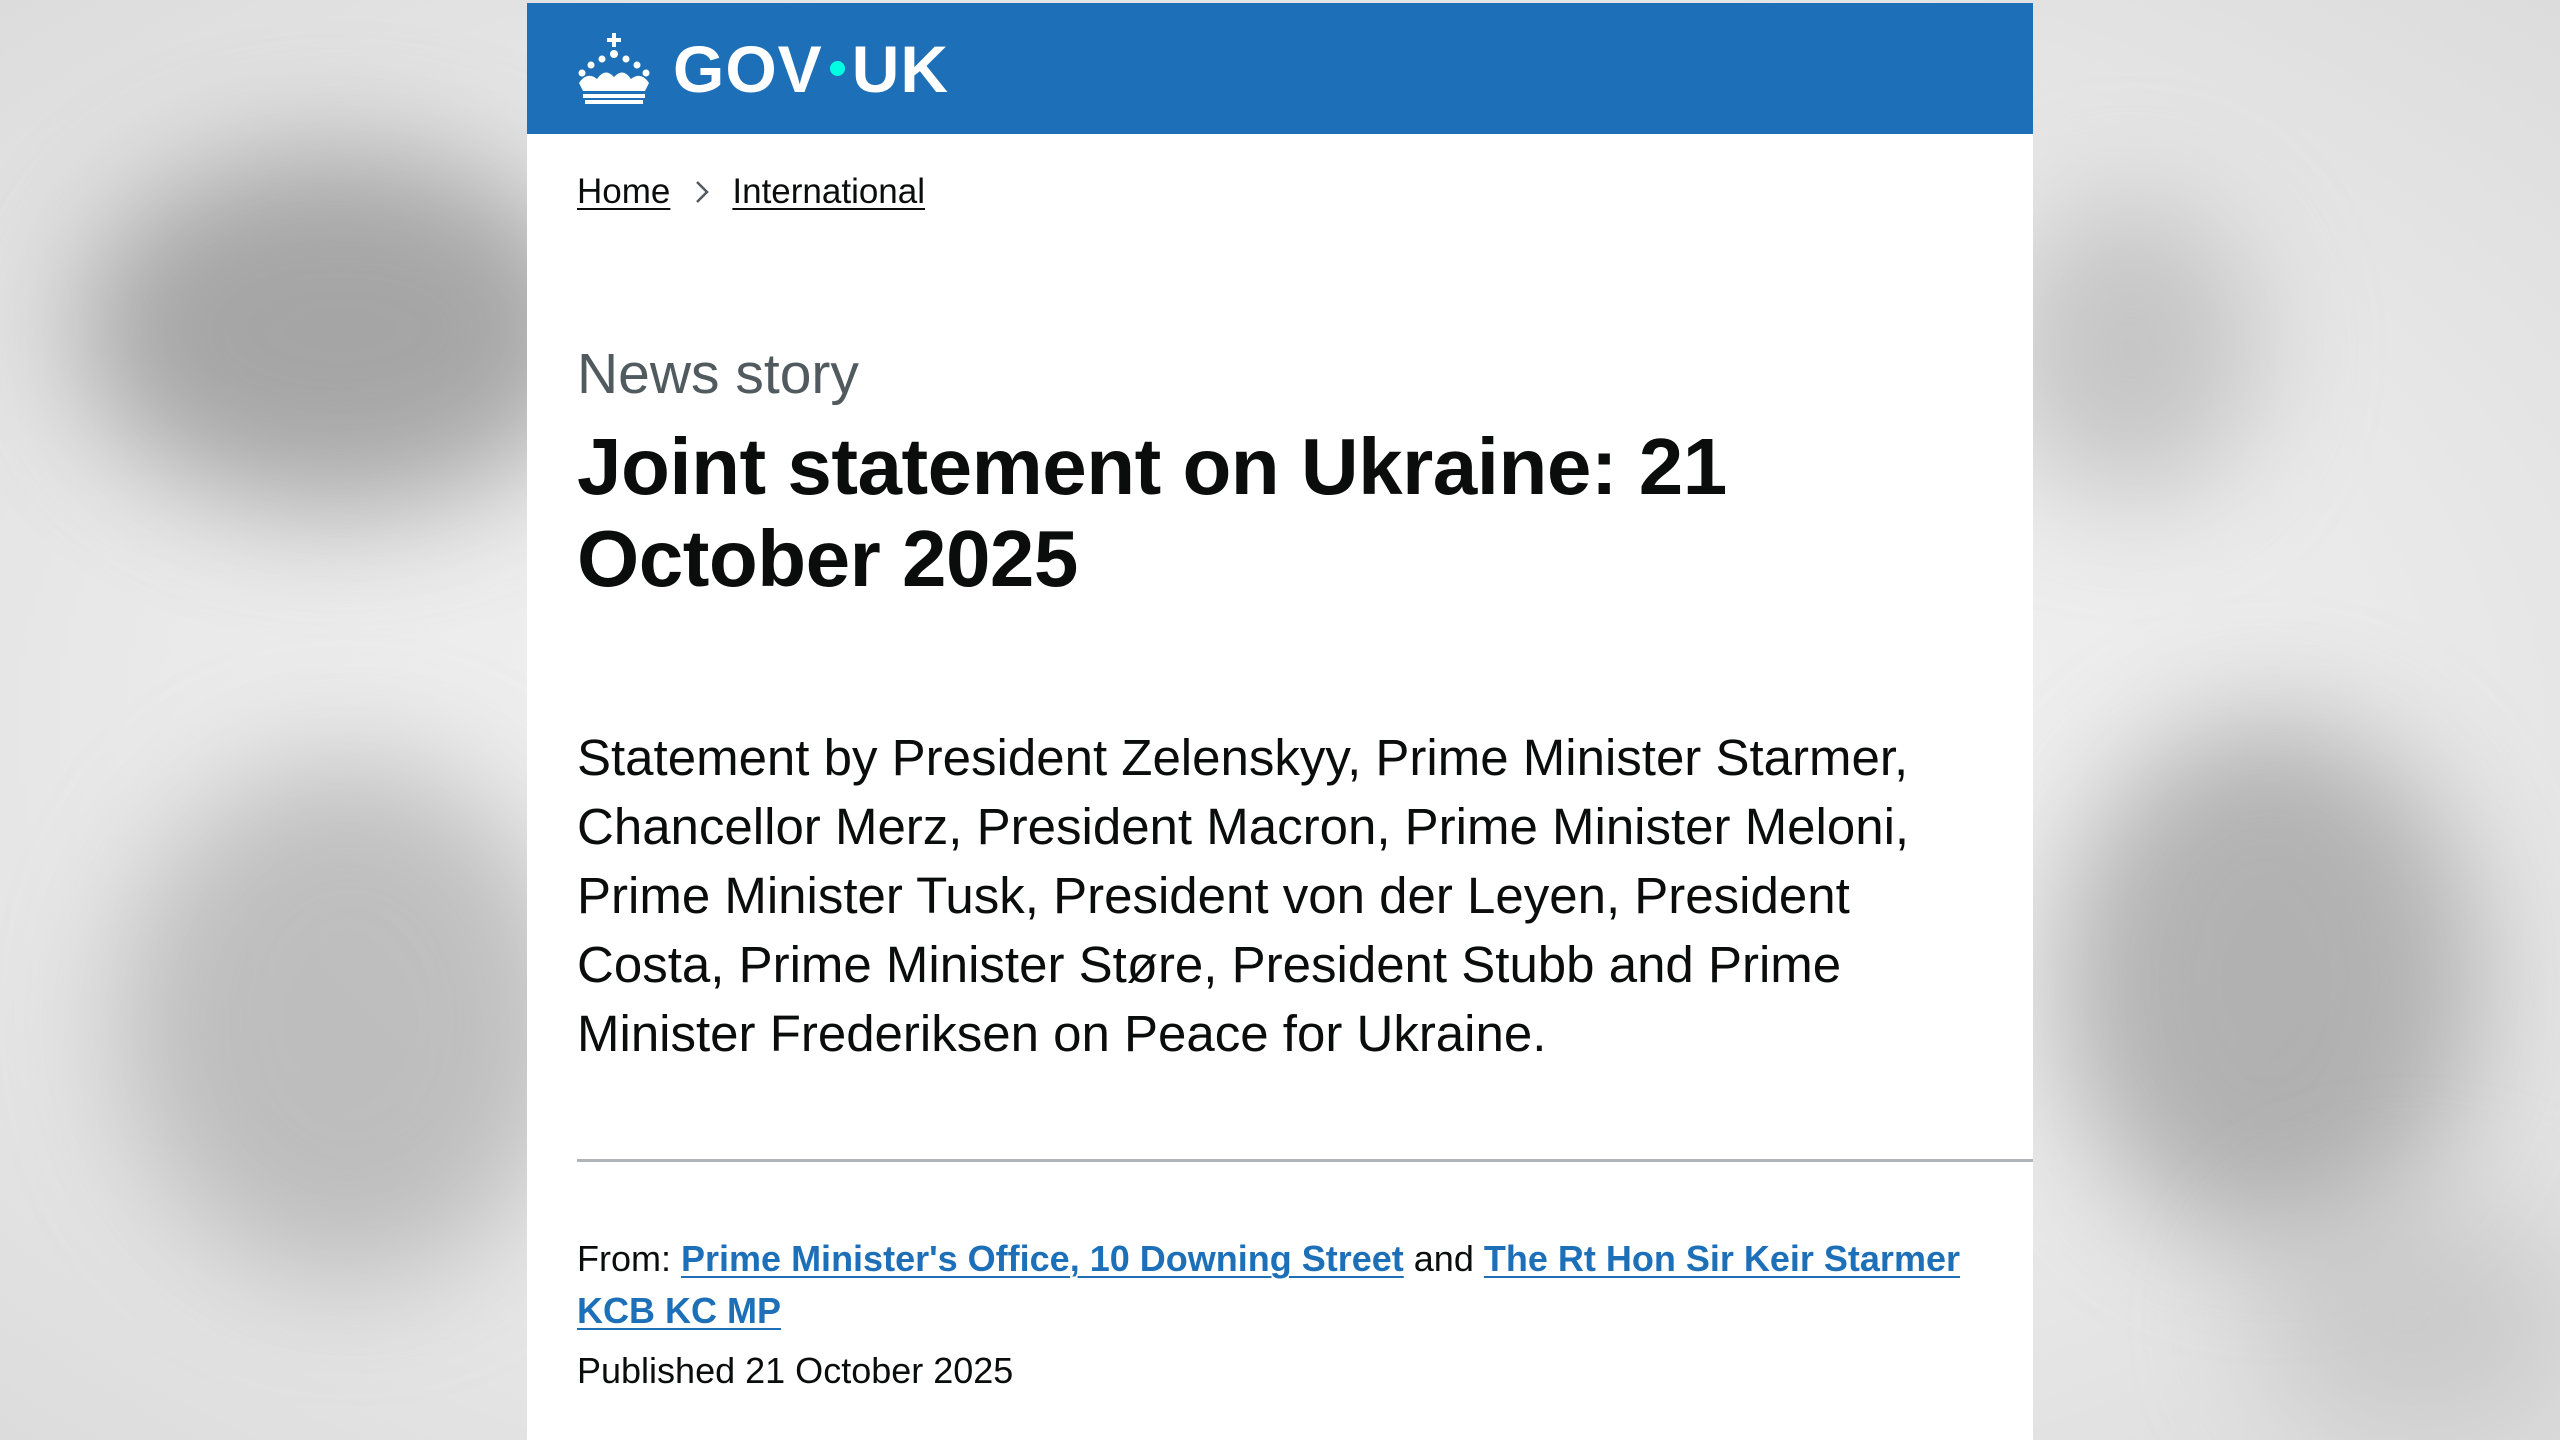 The height and width of the screenshot is (1440, 2560). Describe the element at coordinates (718, 374) in the screenshot. I see `page-caption: News story` at that location.